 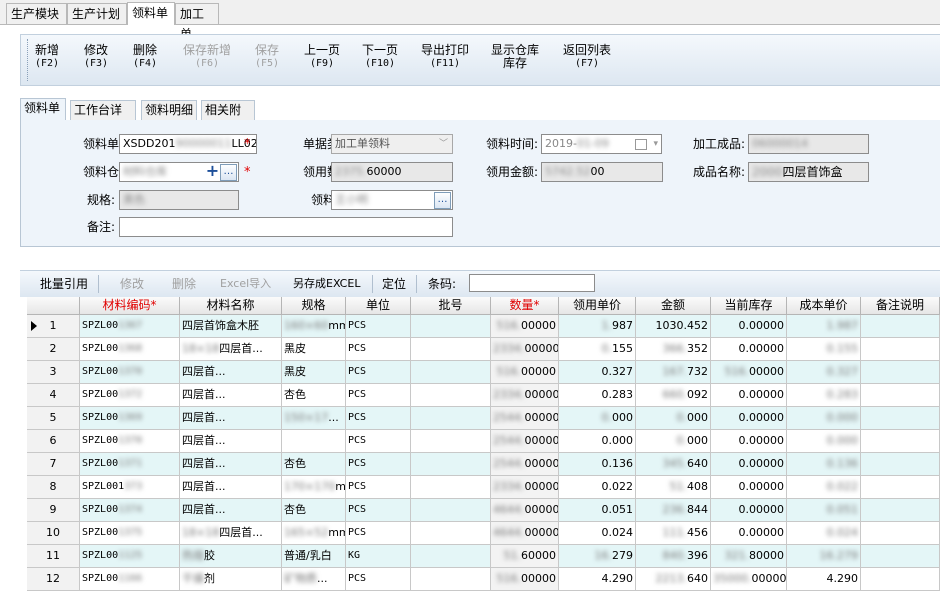 What do you see at coordinates (130, 487) in the screenshot?
I see `grid-cell: SPZL001373` at bounding box center [130, 487].